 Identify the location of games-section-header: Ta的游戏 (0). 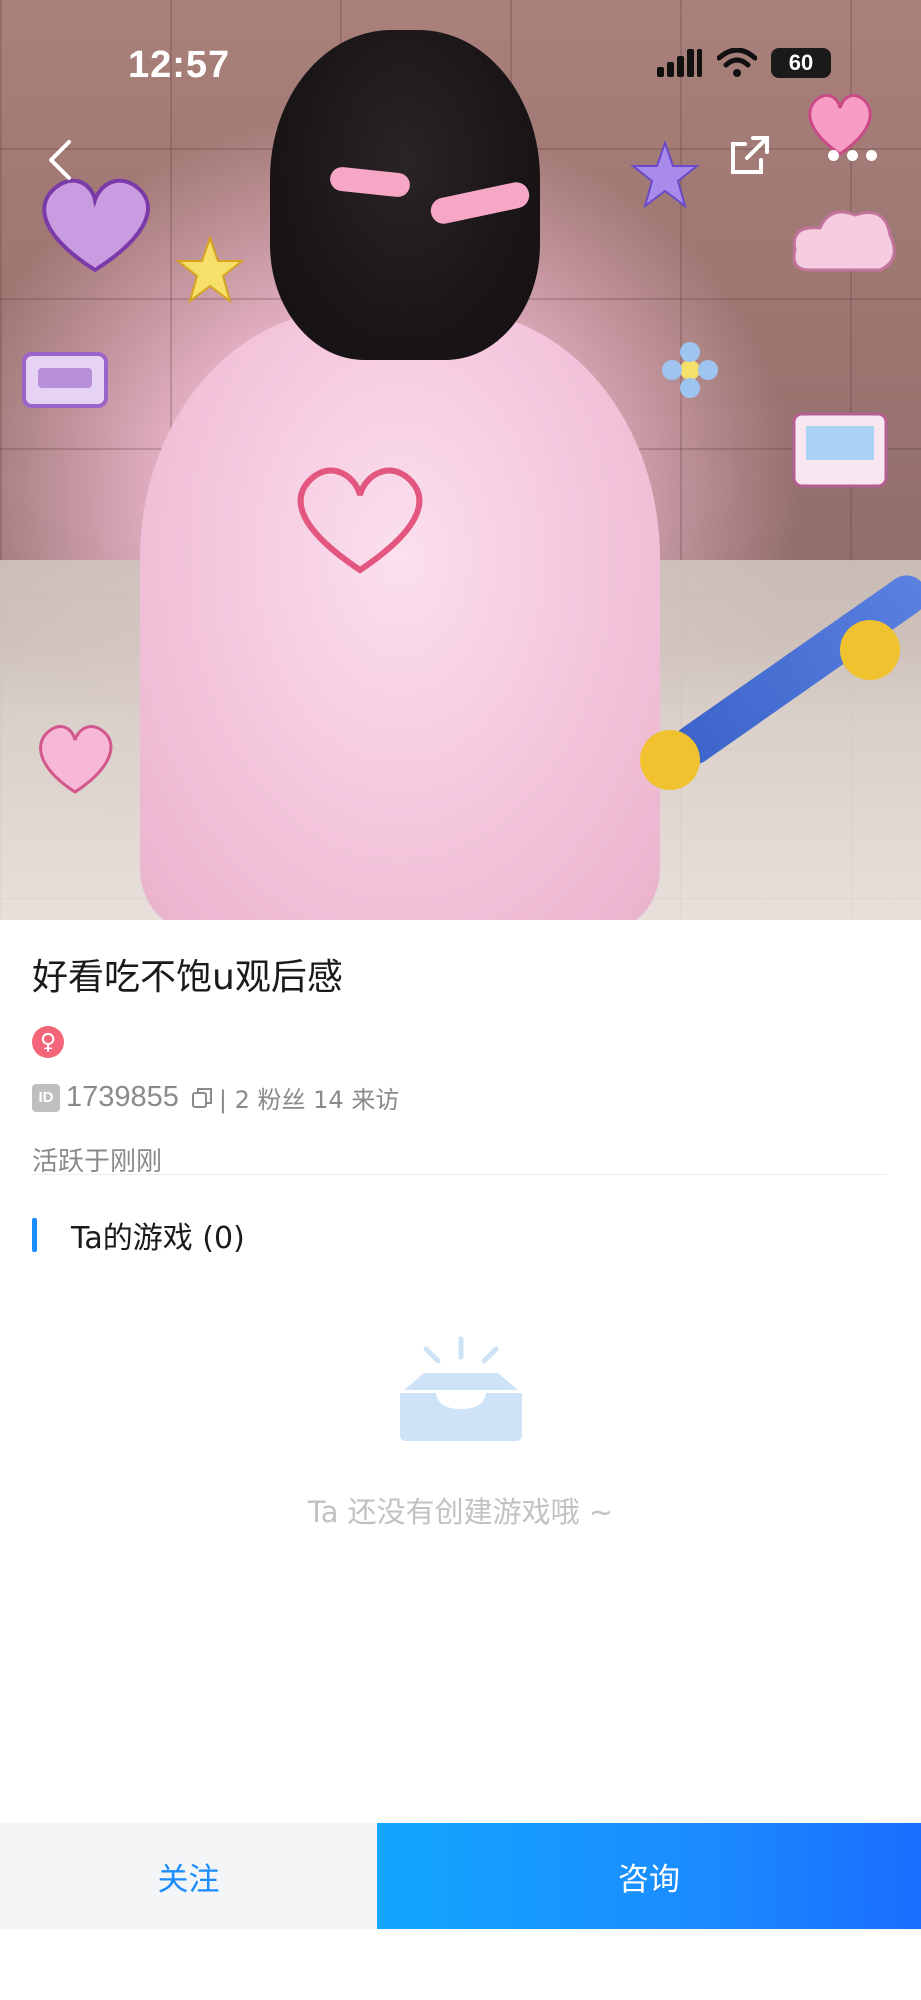
(138, 1235).